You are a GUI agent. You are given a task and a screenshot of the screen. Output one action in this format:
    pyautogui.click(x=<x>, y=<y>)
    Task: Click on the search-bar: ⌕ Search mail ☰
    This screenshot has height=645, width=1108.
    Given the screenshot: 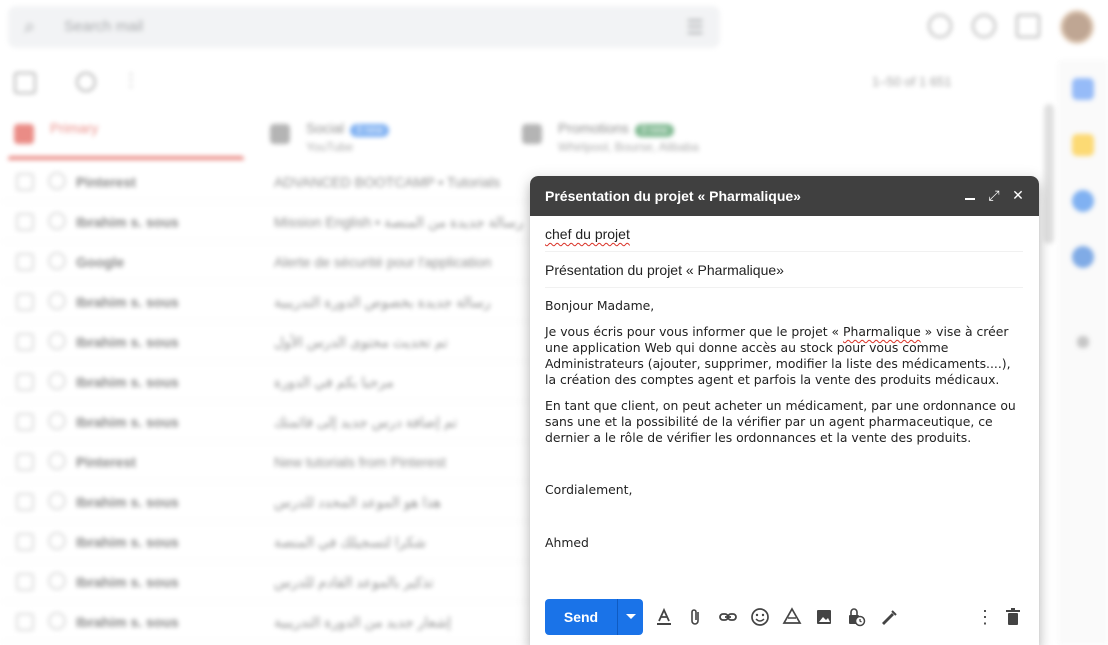 What is the action you would take?
    pyautogui.click(x=364, y=27)
    